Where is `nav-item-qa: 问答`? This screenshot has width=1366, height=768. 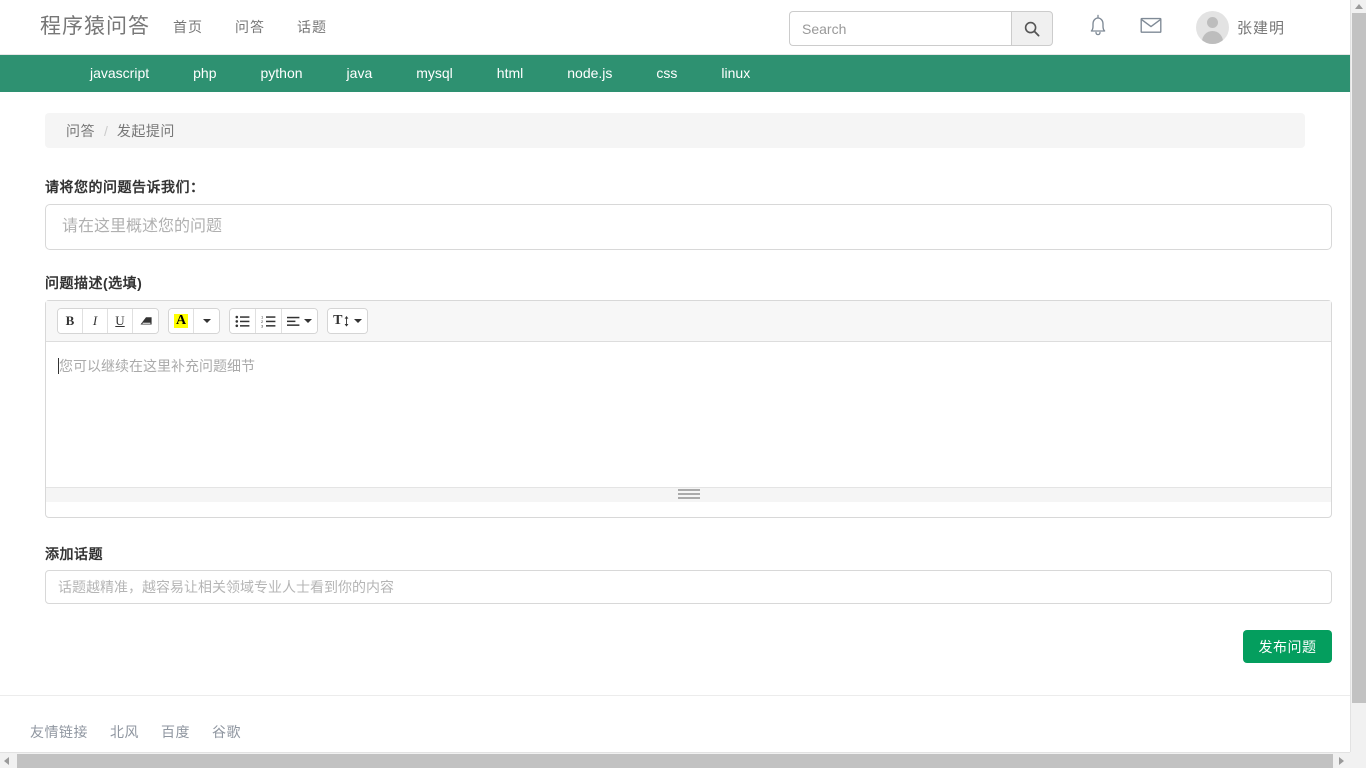 nav-item-qa: 问答 is located at coordinates (250, 27).